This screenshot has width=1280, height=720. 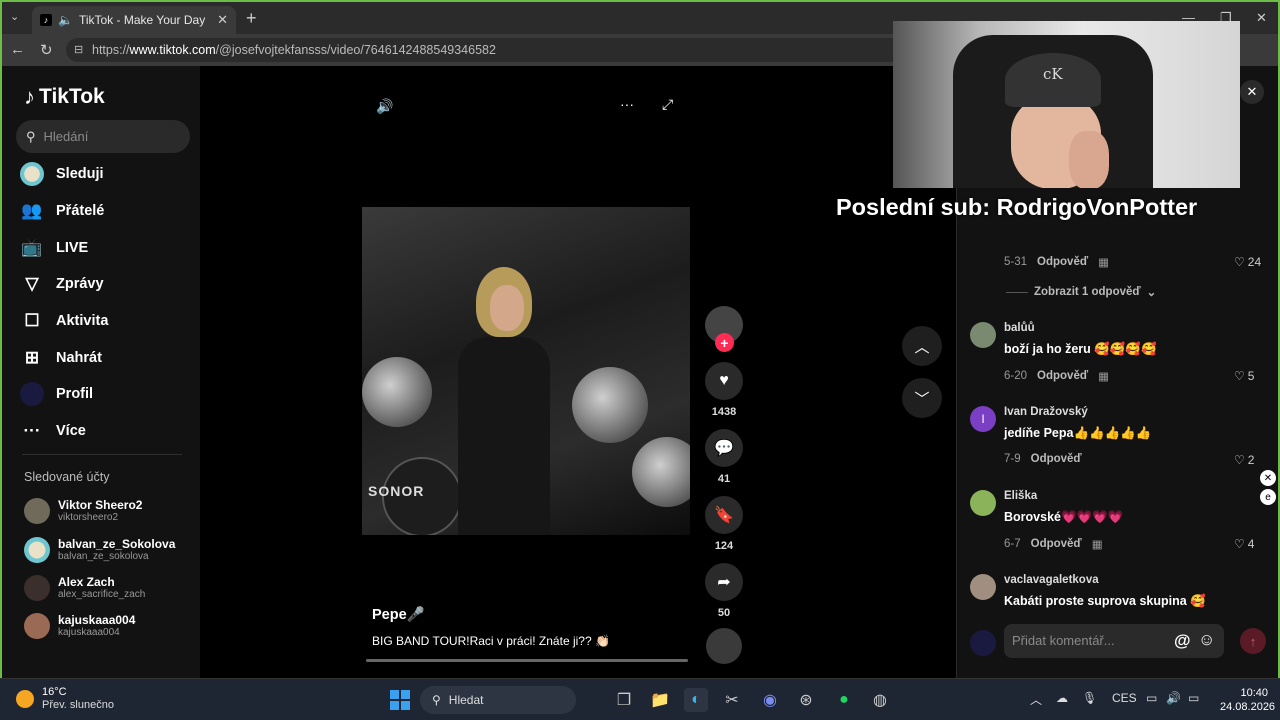 What do you see at coordinates (105, 284) in the screenshot?
I see `menu-item-messages: ▽ Zprávy` at bounding box center [105, 284].